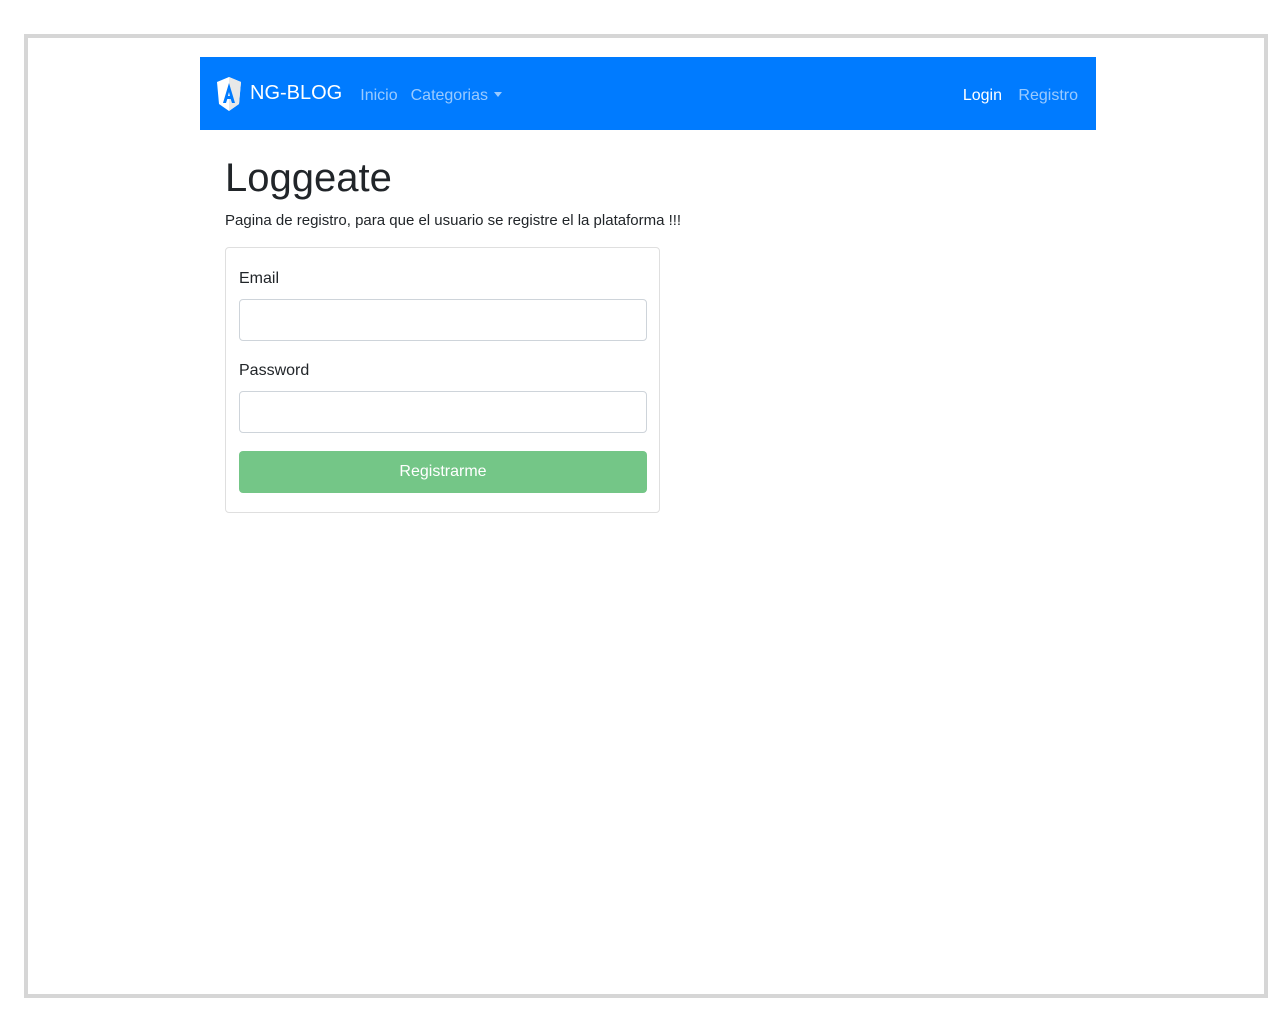 The height and width of the screenshot is (1024, 1280). Describe the element at coordinates (1014, 94) in the screenshot. I see `nav-right: Login Registro` at that location.